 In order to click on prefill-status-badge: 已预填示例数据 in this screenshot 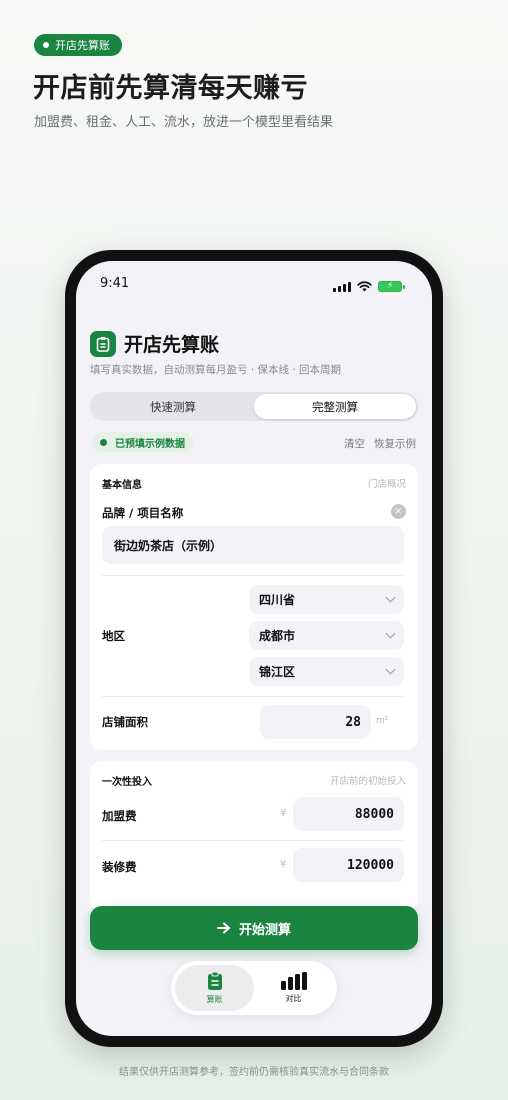, I will do `click(142, 442)`.